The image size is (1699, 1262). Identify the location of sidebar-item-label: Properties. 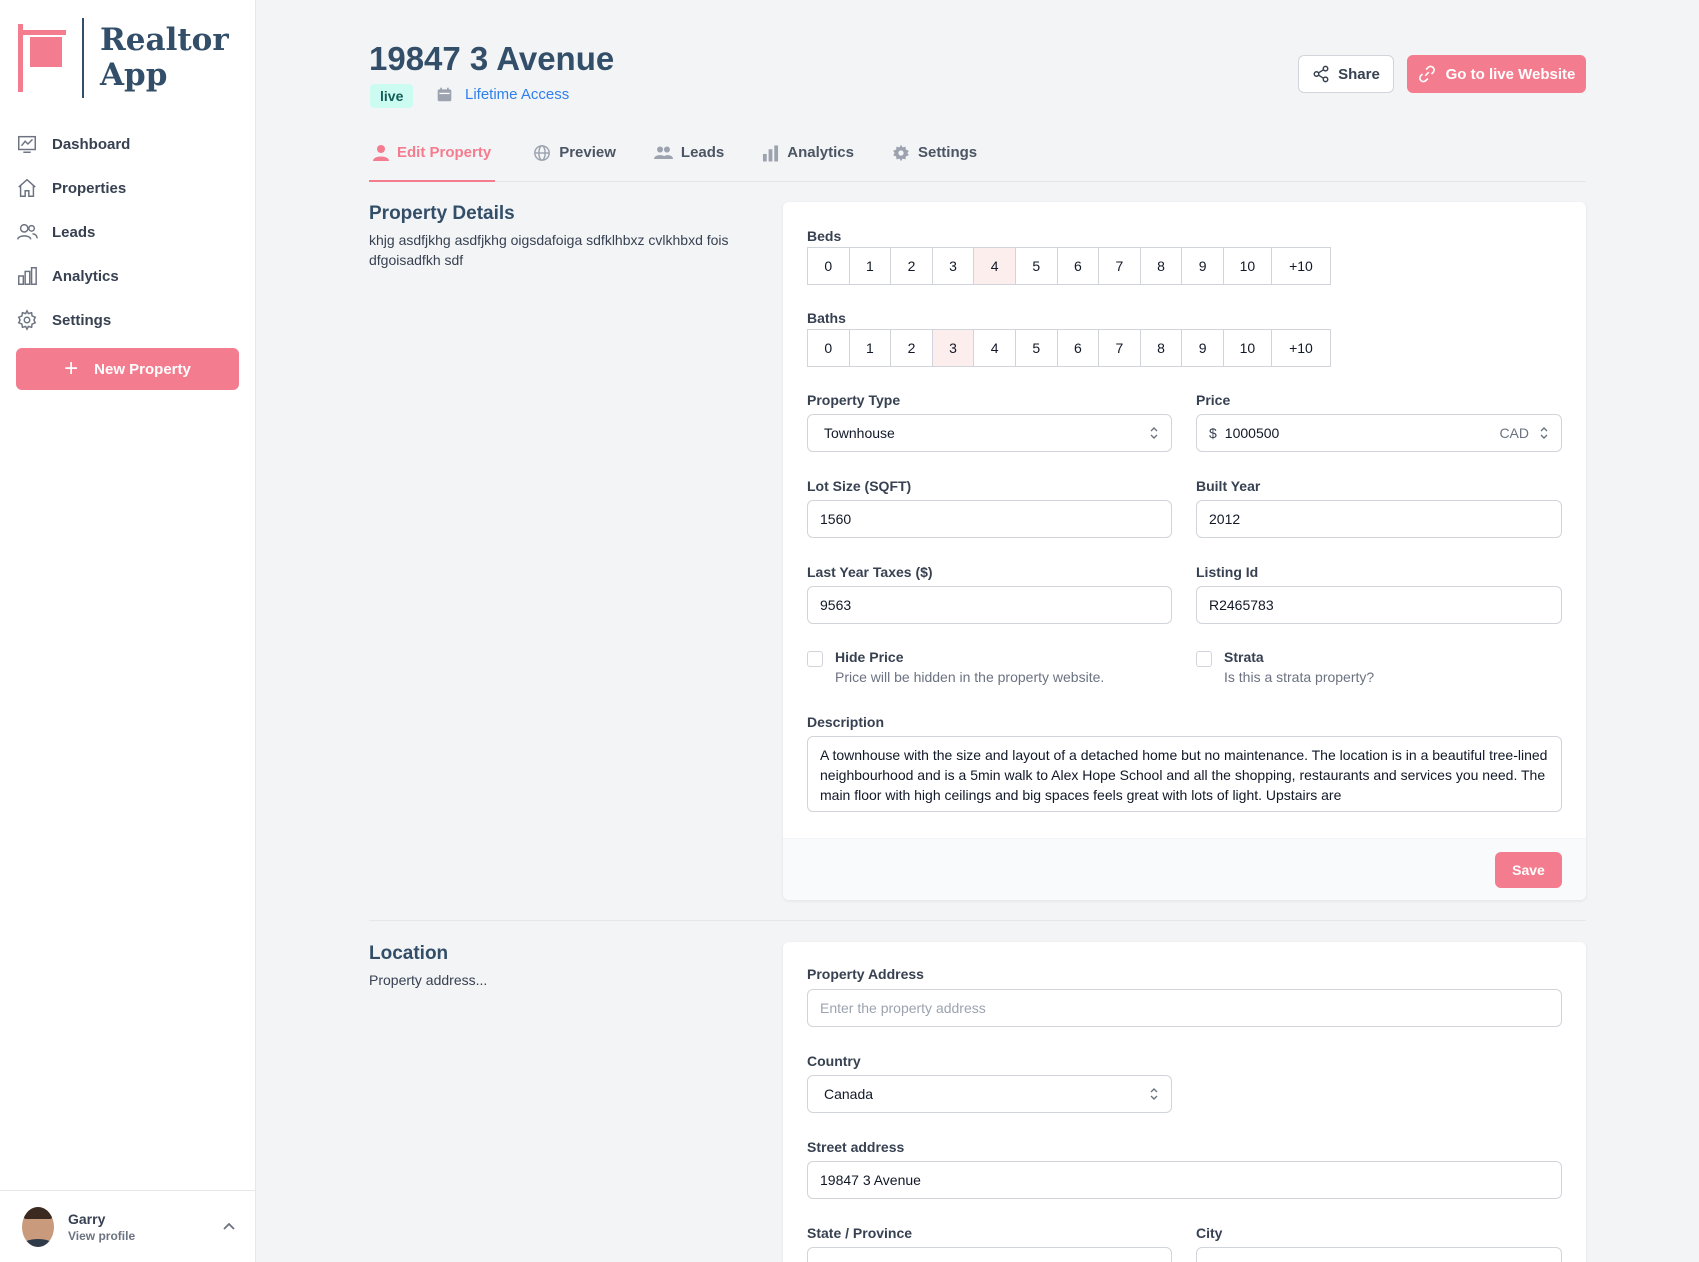
(89, 188).